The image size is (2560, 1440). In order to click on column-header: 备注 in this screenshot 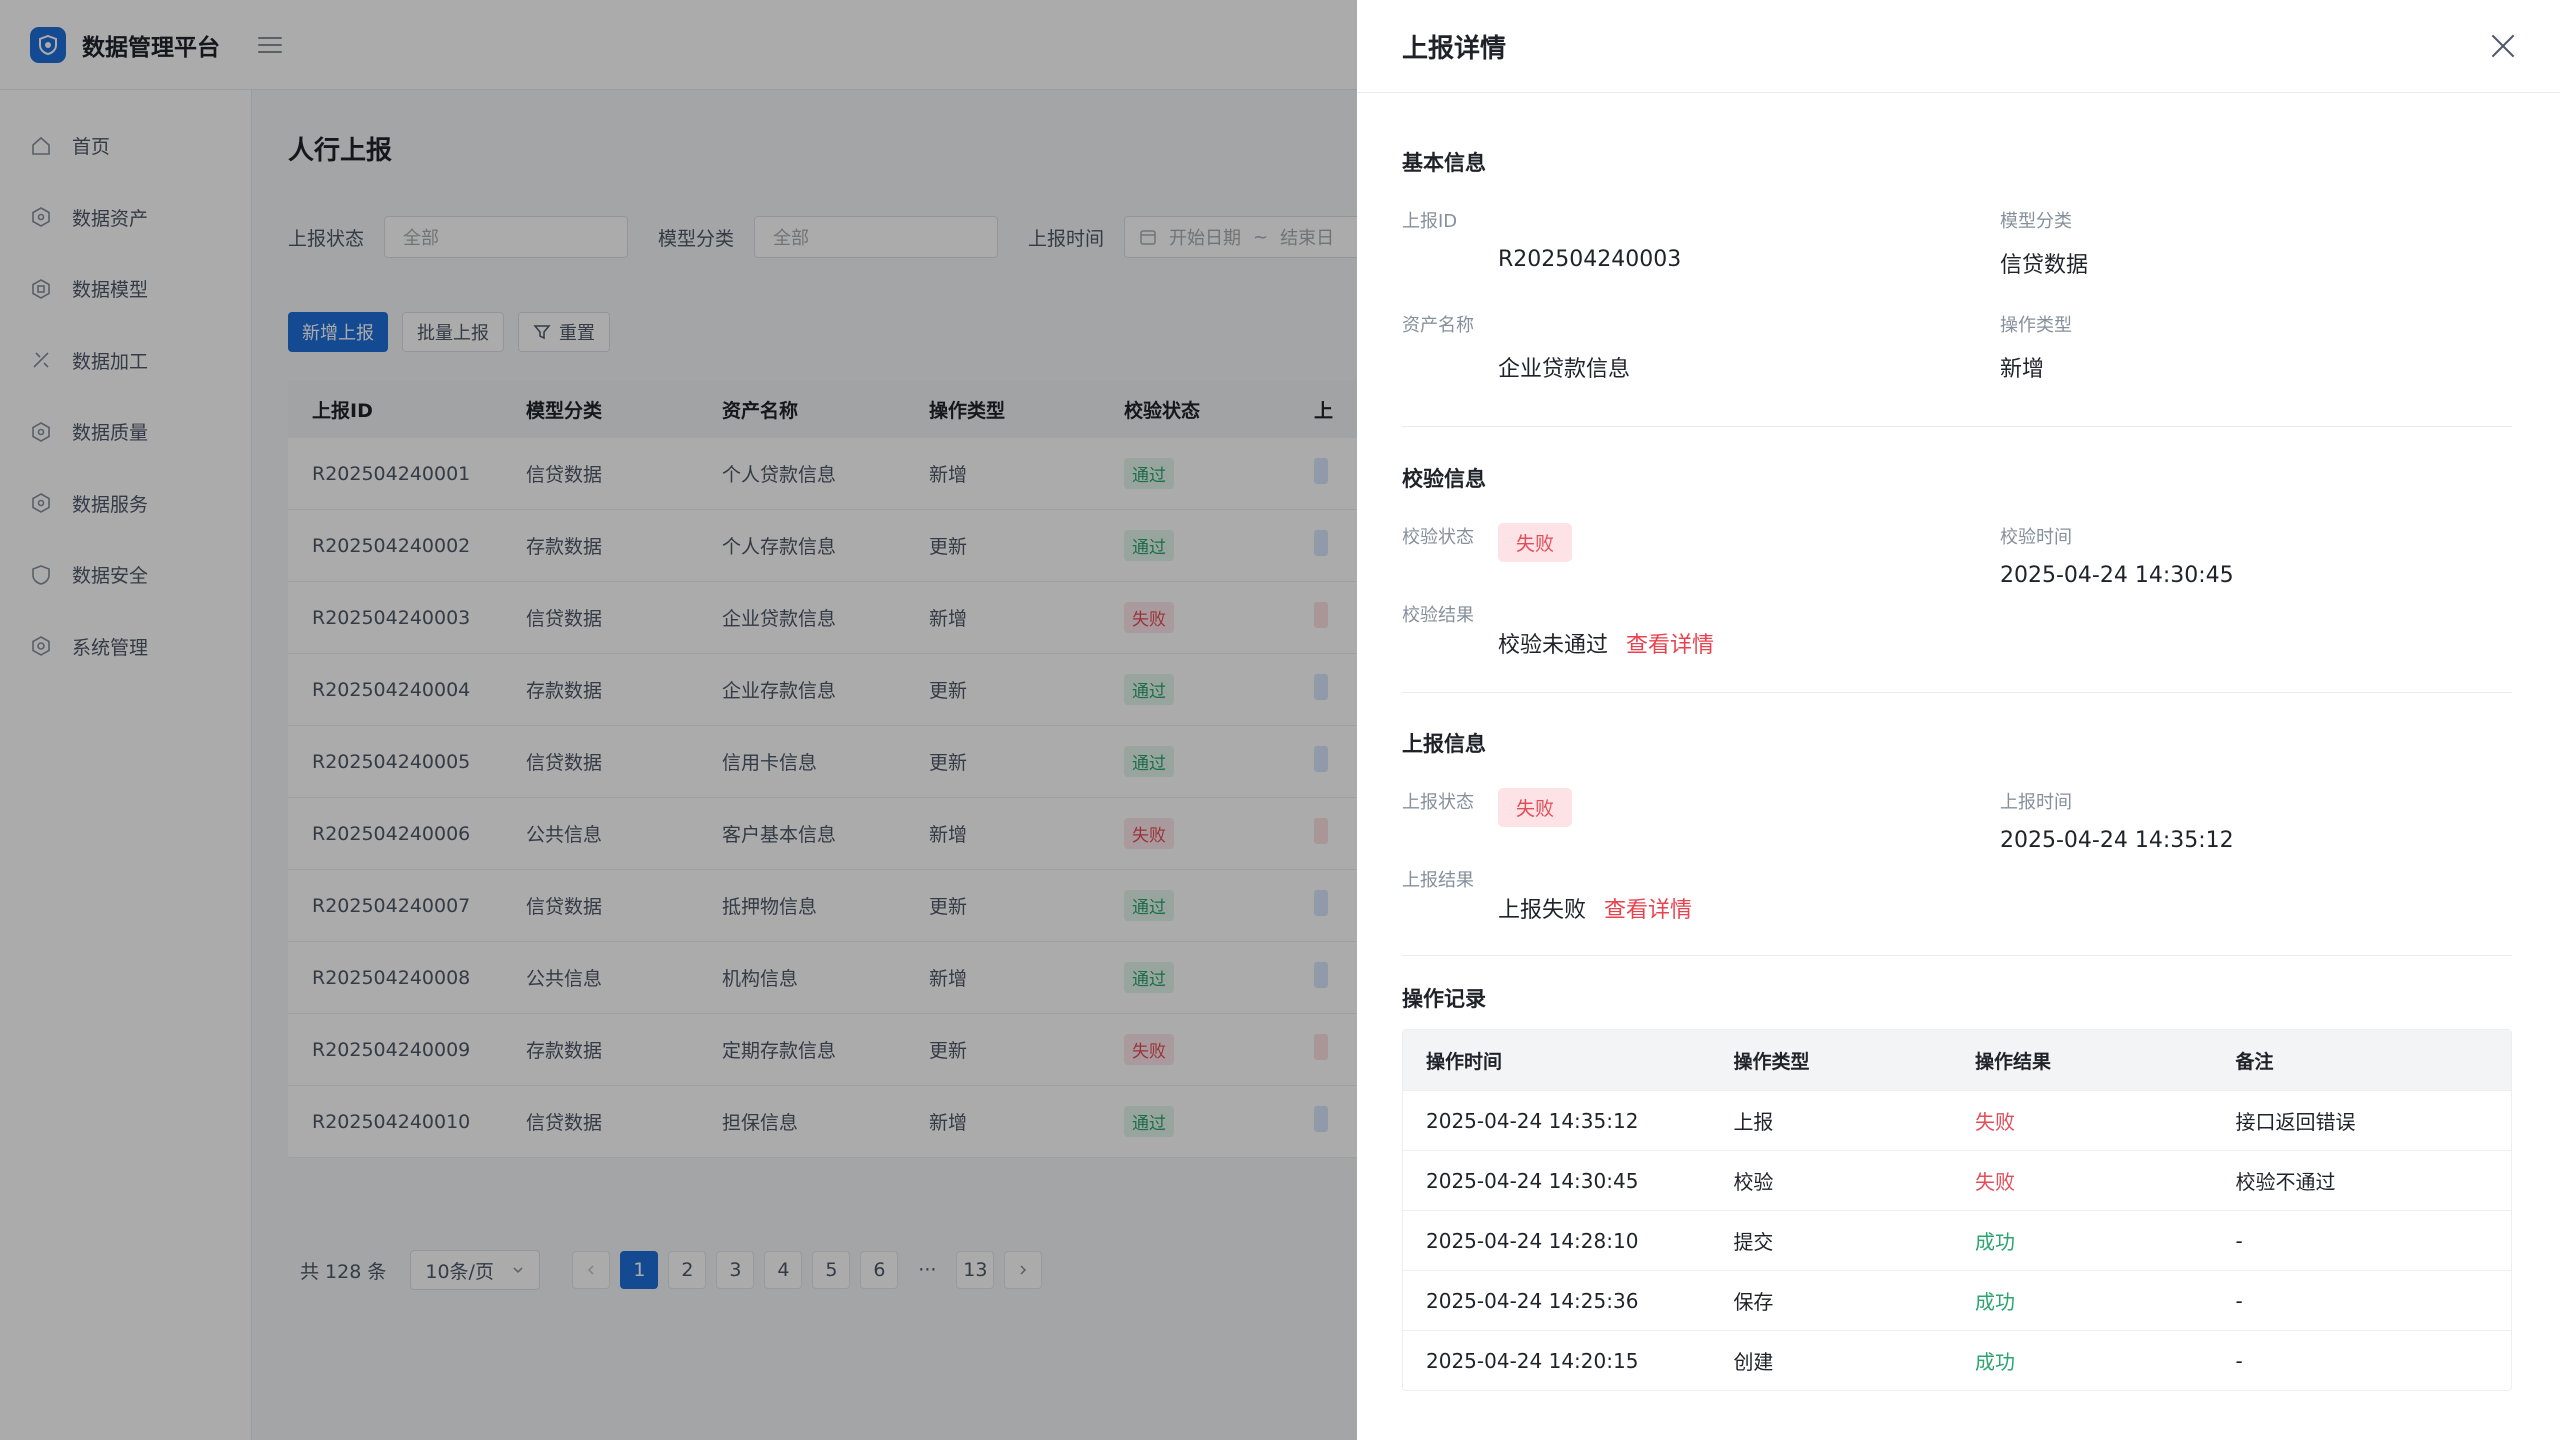, I will do `click(2254, 1061)`.